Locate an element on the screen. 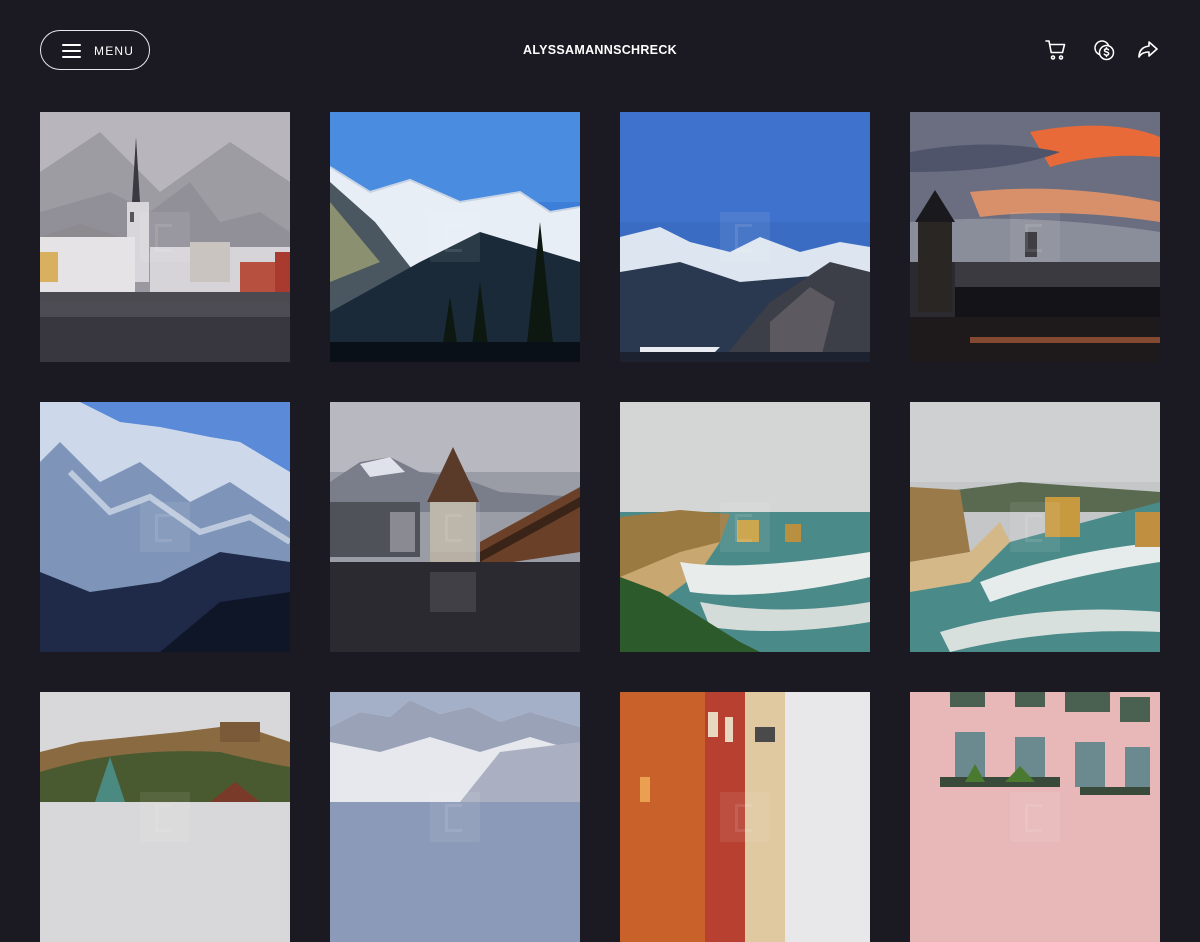  photo-tile-sunset-tower is located at coordinates (1035, 237).